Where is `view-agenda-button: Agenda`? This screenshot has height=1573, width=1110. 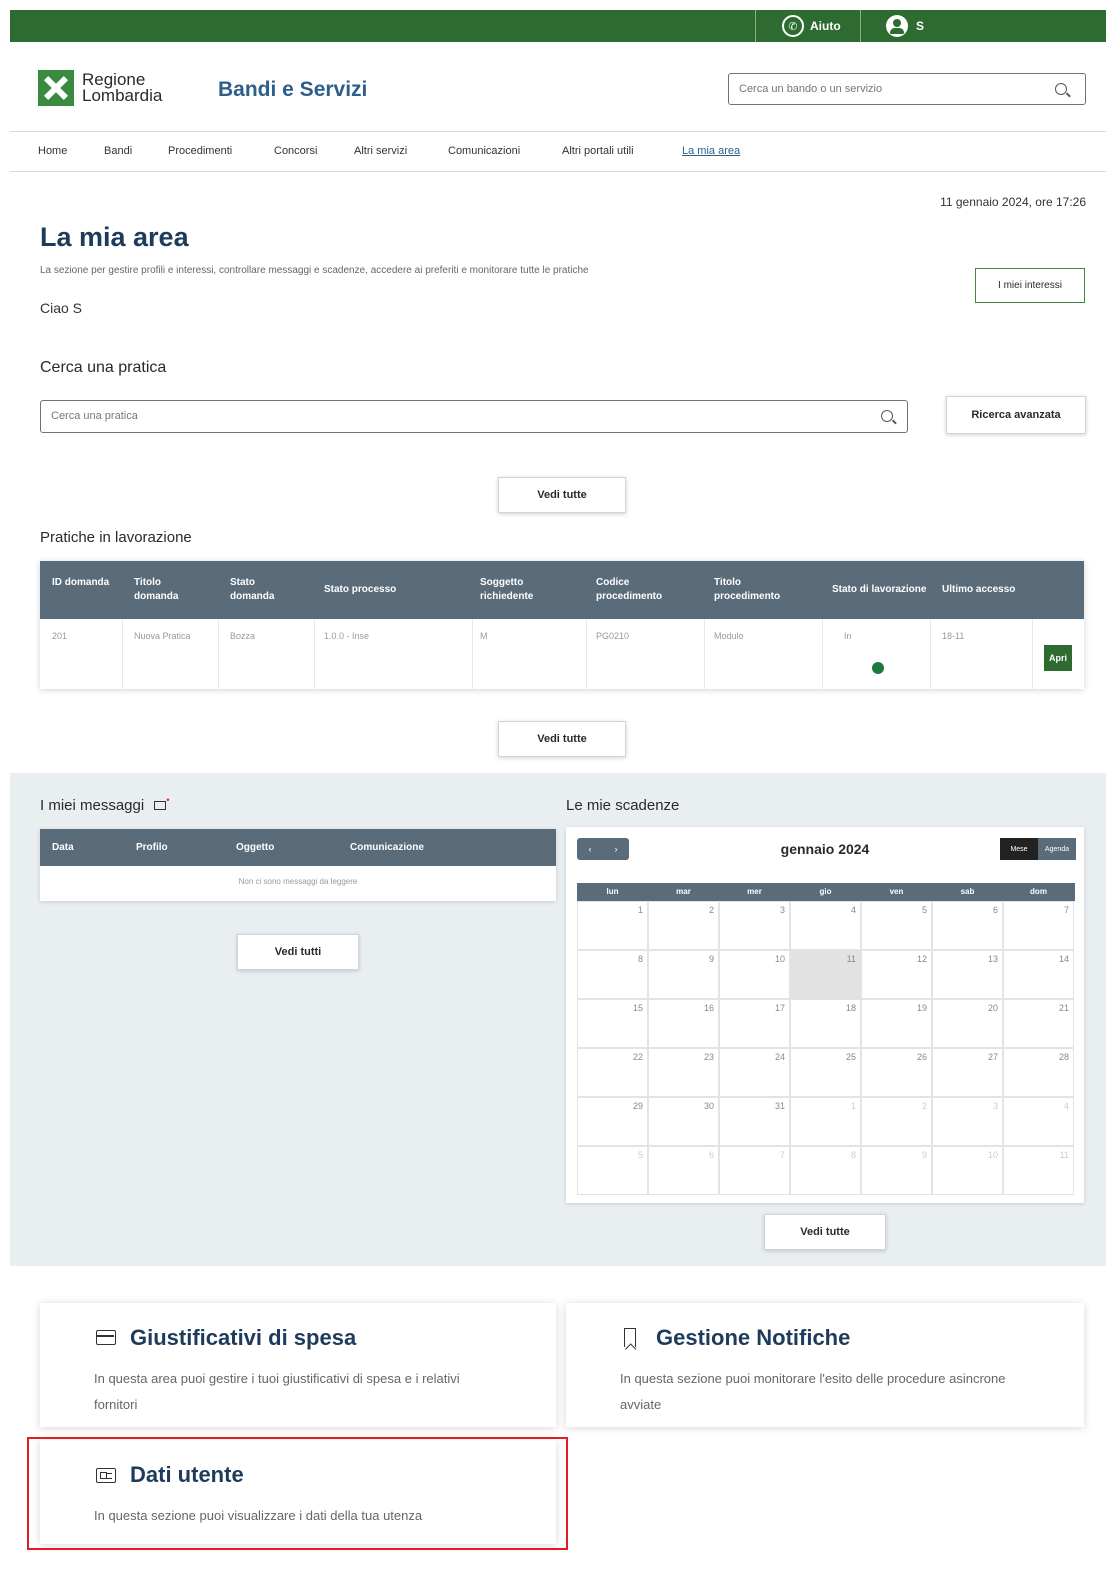
view-agenda-button: Agenda is located at coordinates (1057, 849).